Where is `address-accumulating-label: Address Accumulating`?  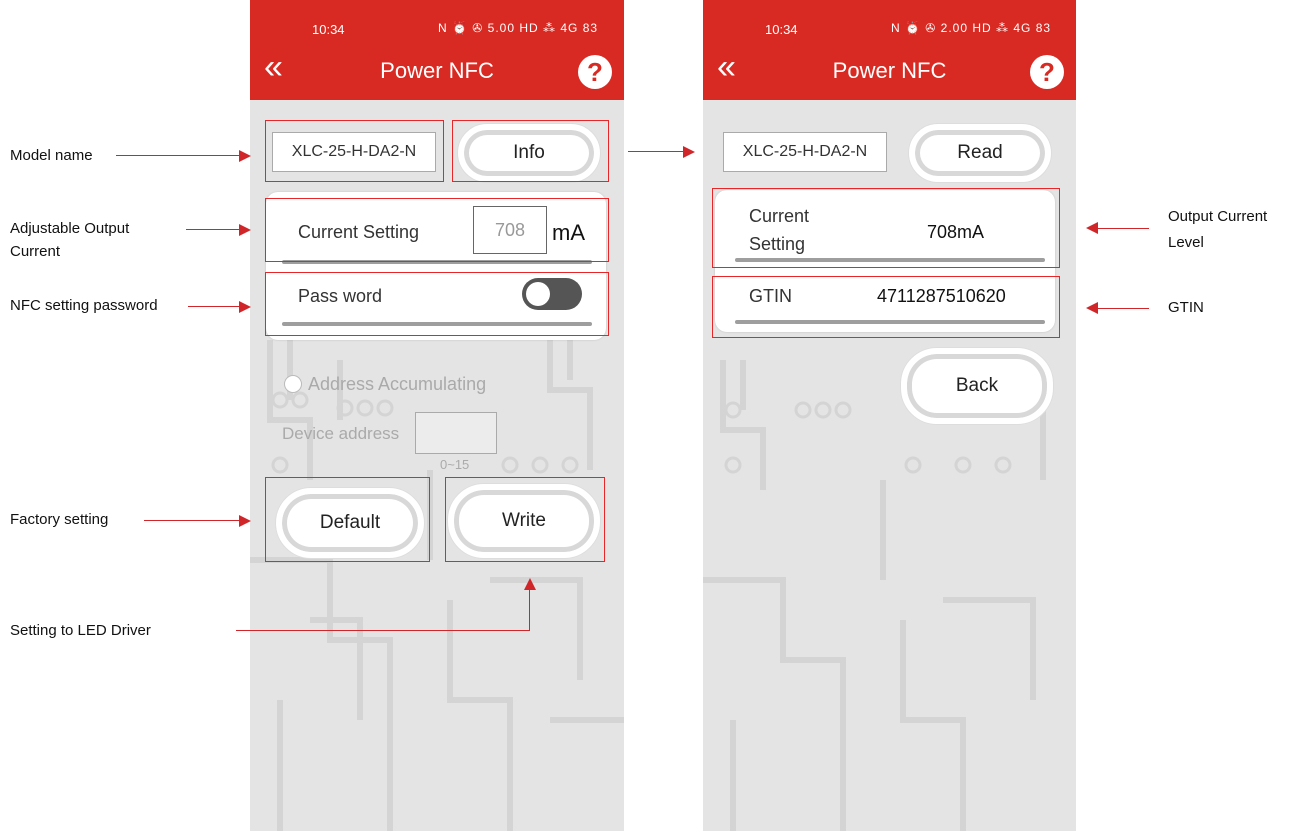
address-accumulating-label: Address Accumulating is located at coordinates (397, 384).